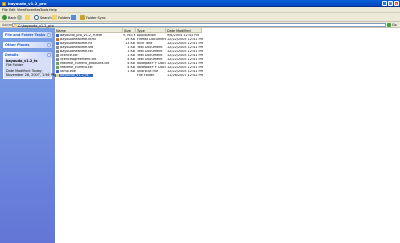 This screenshot has height=243, width=400. Describe the element at coordinates (184, 30) in the screenshot. I see `column-header-date-modified: Date Modified` at that location.